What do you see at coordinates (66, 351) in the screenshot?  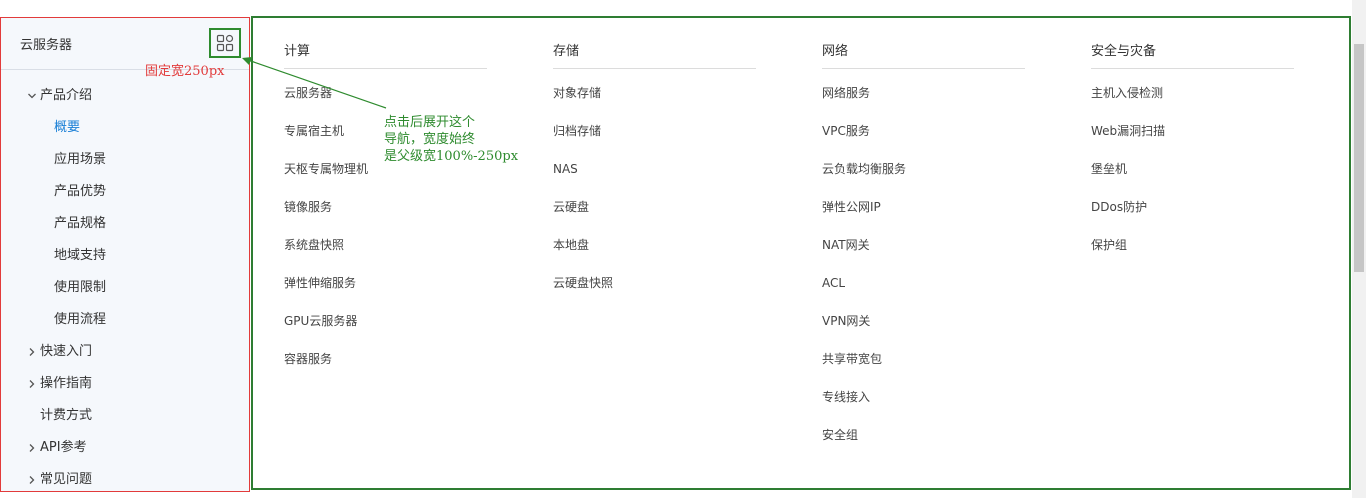 I see `sidebar-item-label: 快速入门` at bounding box center [66, 351].